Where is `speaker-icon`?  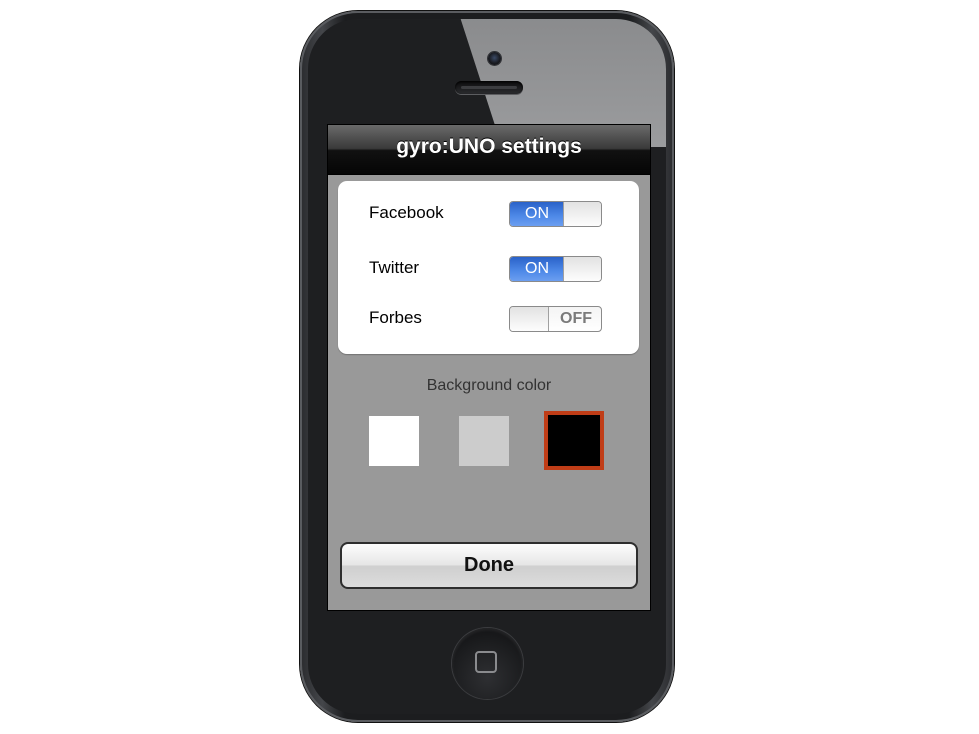 speaker-icon is located at coordinates (489, 87).